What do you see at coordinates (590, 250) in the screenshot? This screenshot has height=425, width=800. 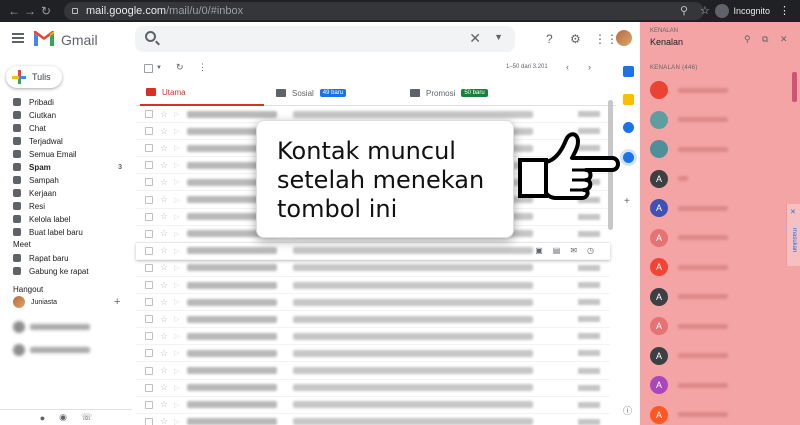 I see `snooze-icon: ◷` at bounding box center [590, 250].